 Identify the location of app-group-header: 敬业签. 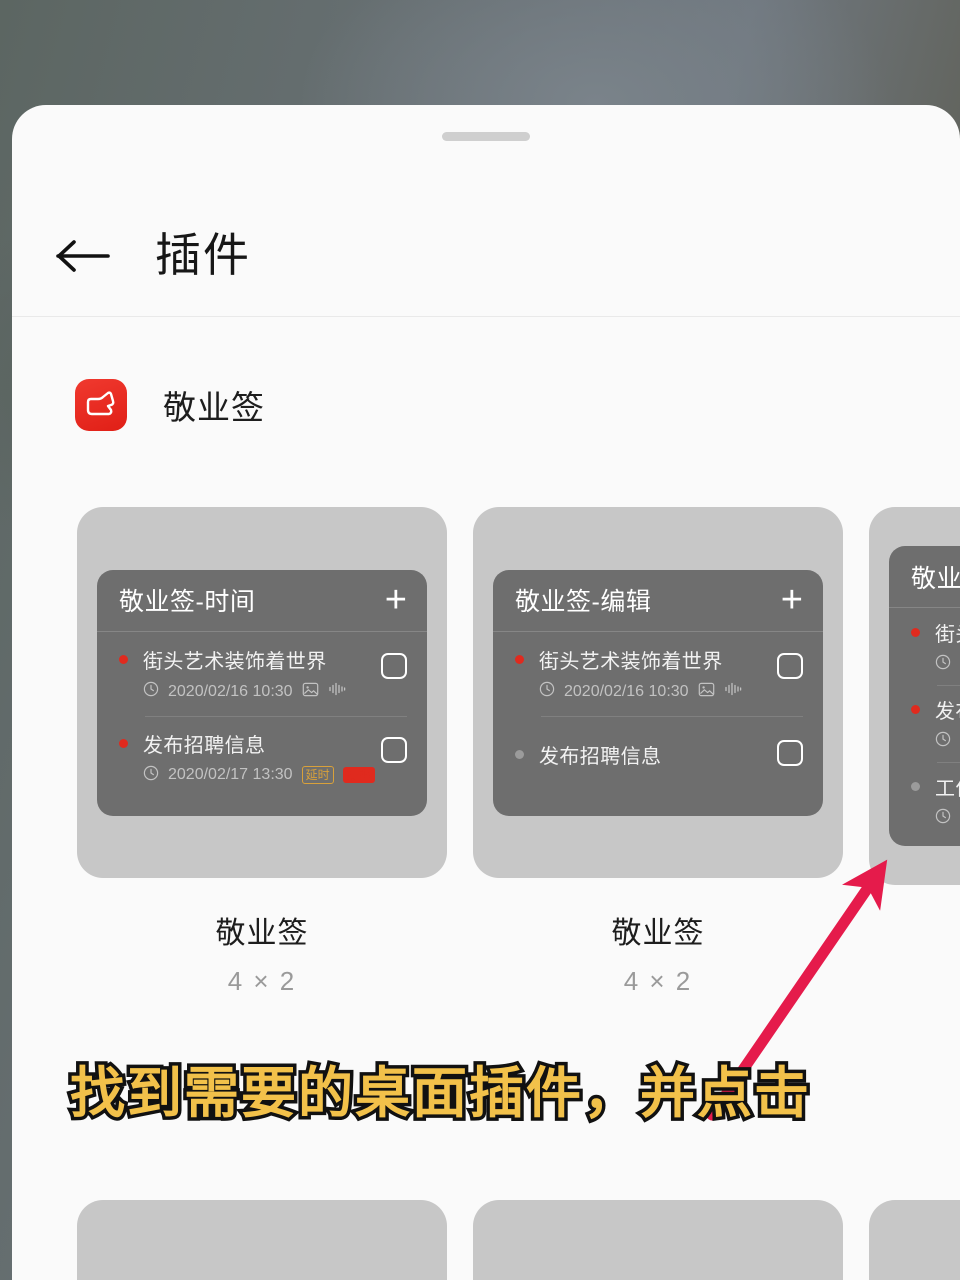
(138, 405).